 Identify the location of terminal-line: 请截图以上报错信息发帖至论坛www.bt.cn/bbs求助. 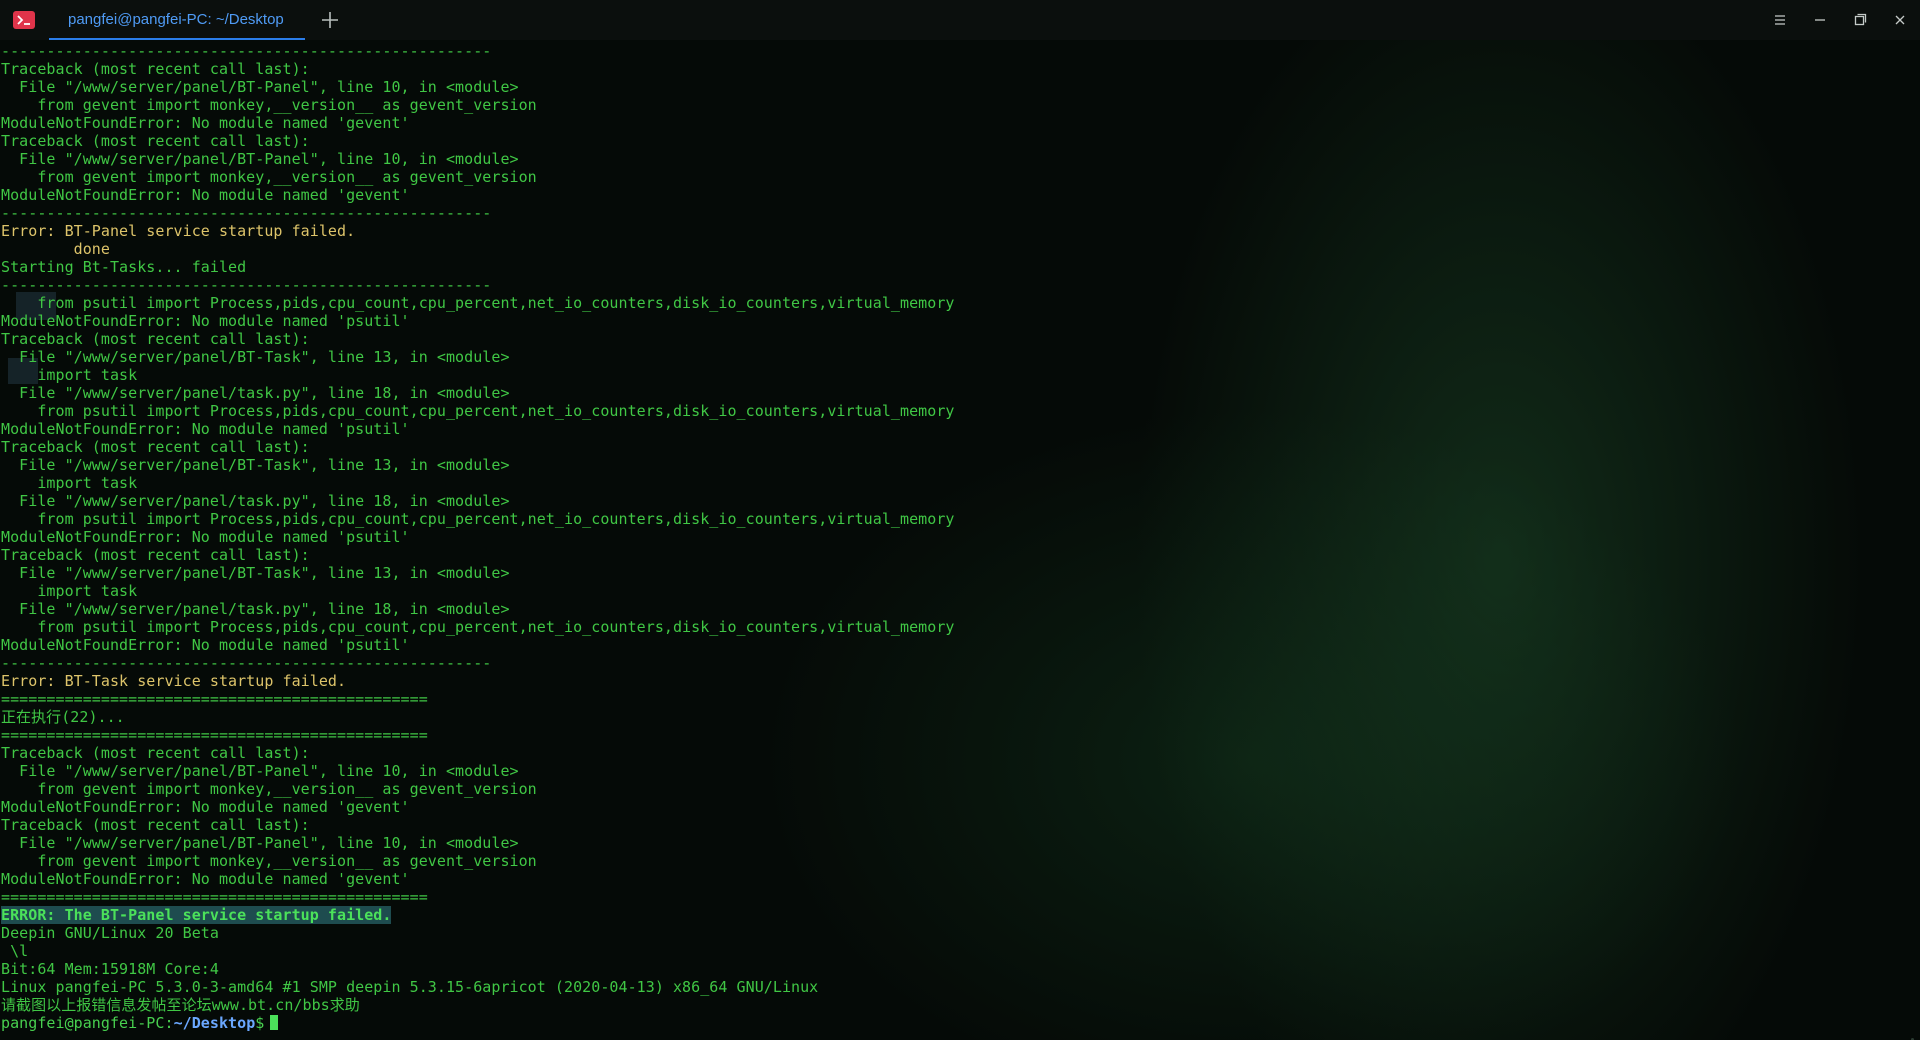
(180, 1005).